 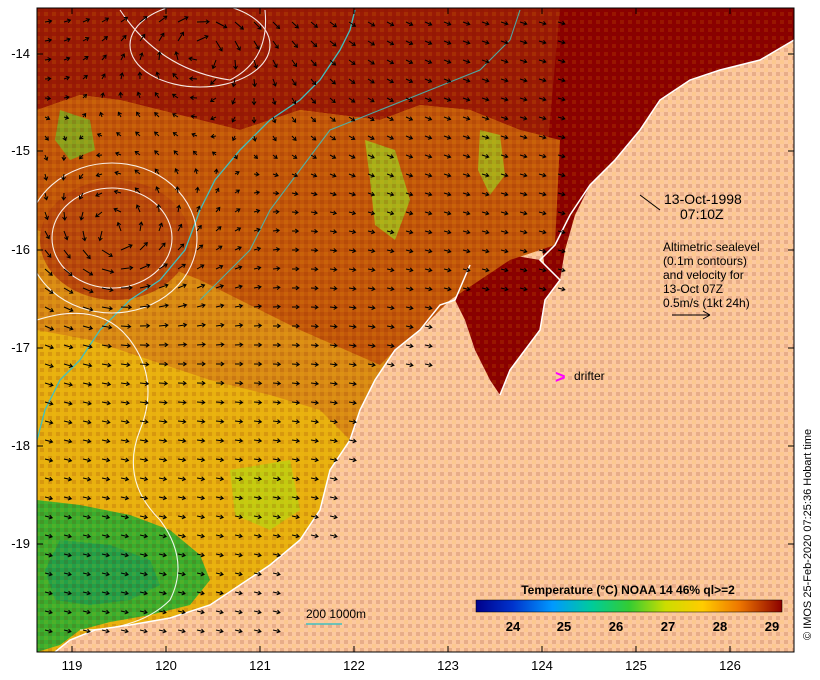 What do you see at coordinates (720, 626) in the screenshot?
I see `colorbar-tick: 28` at bounding box center [720, 626].